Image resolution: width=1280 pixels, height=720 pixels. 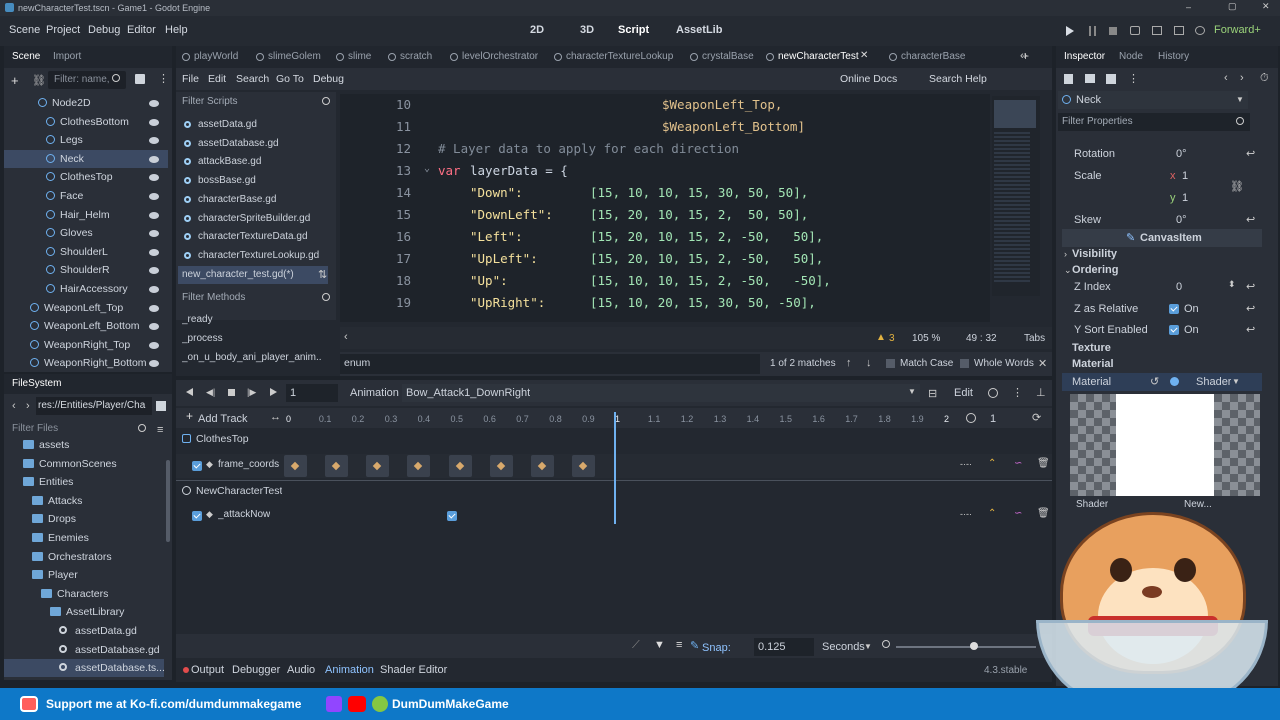 What do you see at coordinates (275, 417) in the screenshot?
I see `timeline-zoom-icon: ↔` at bounding box center [275, 417].